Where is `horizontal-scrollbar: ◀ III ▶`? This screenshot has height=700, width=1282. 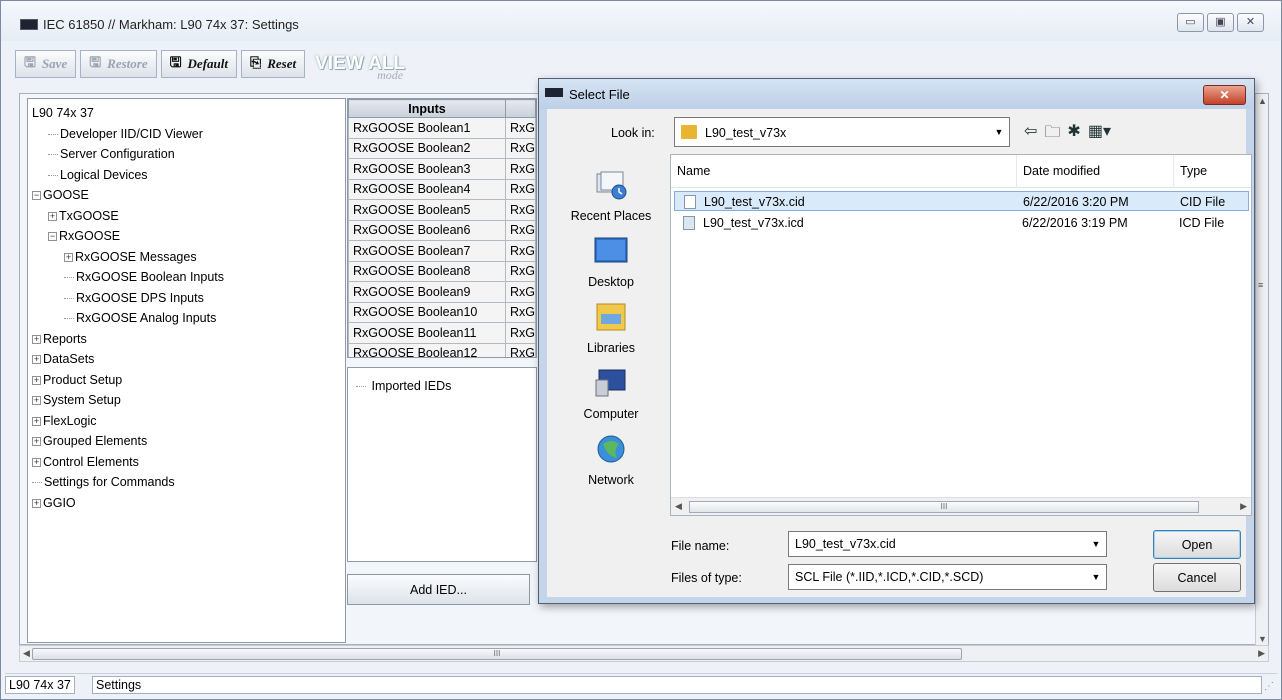
horizontal-scrollbar: ◀ III ▶ is located at coordinates (644, 653).